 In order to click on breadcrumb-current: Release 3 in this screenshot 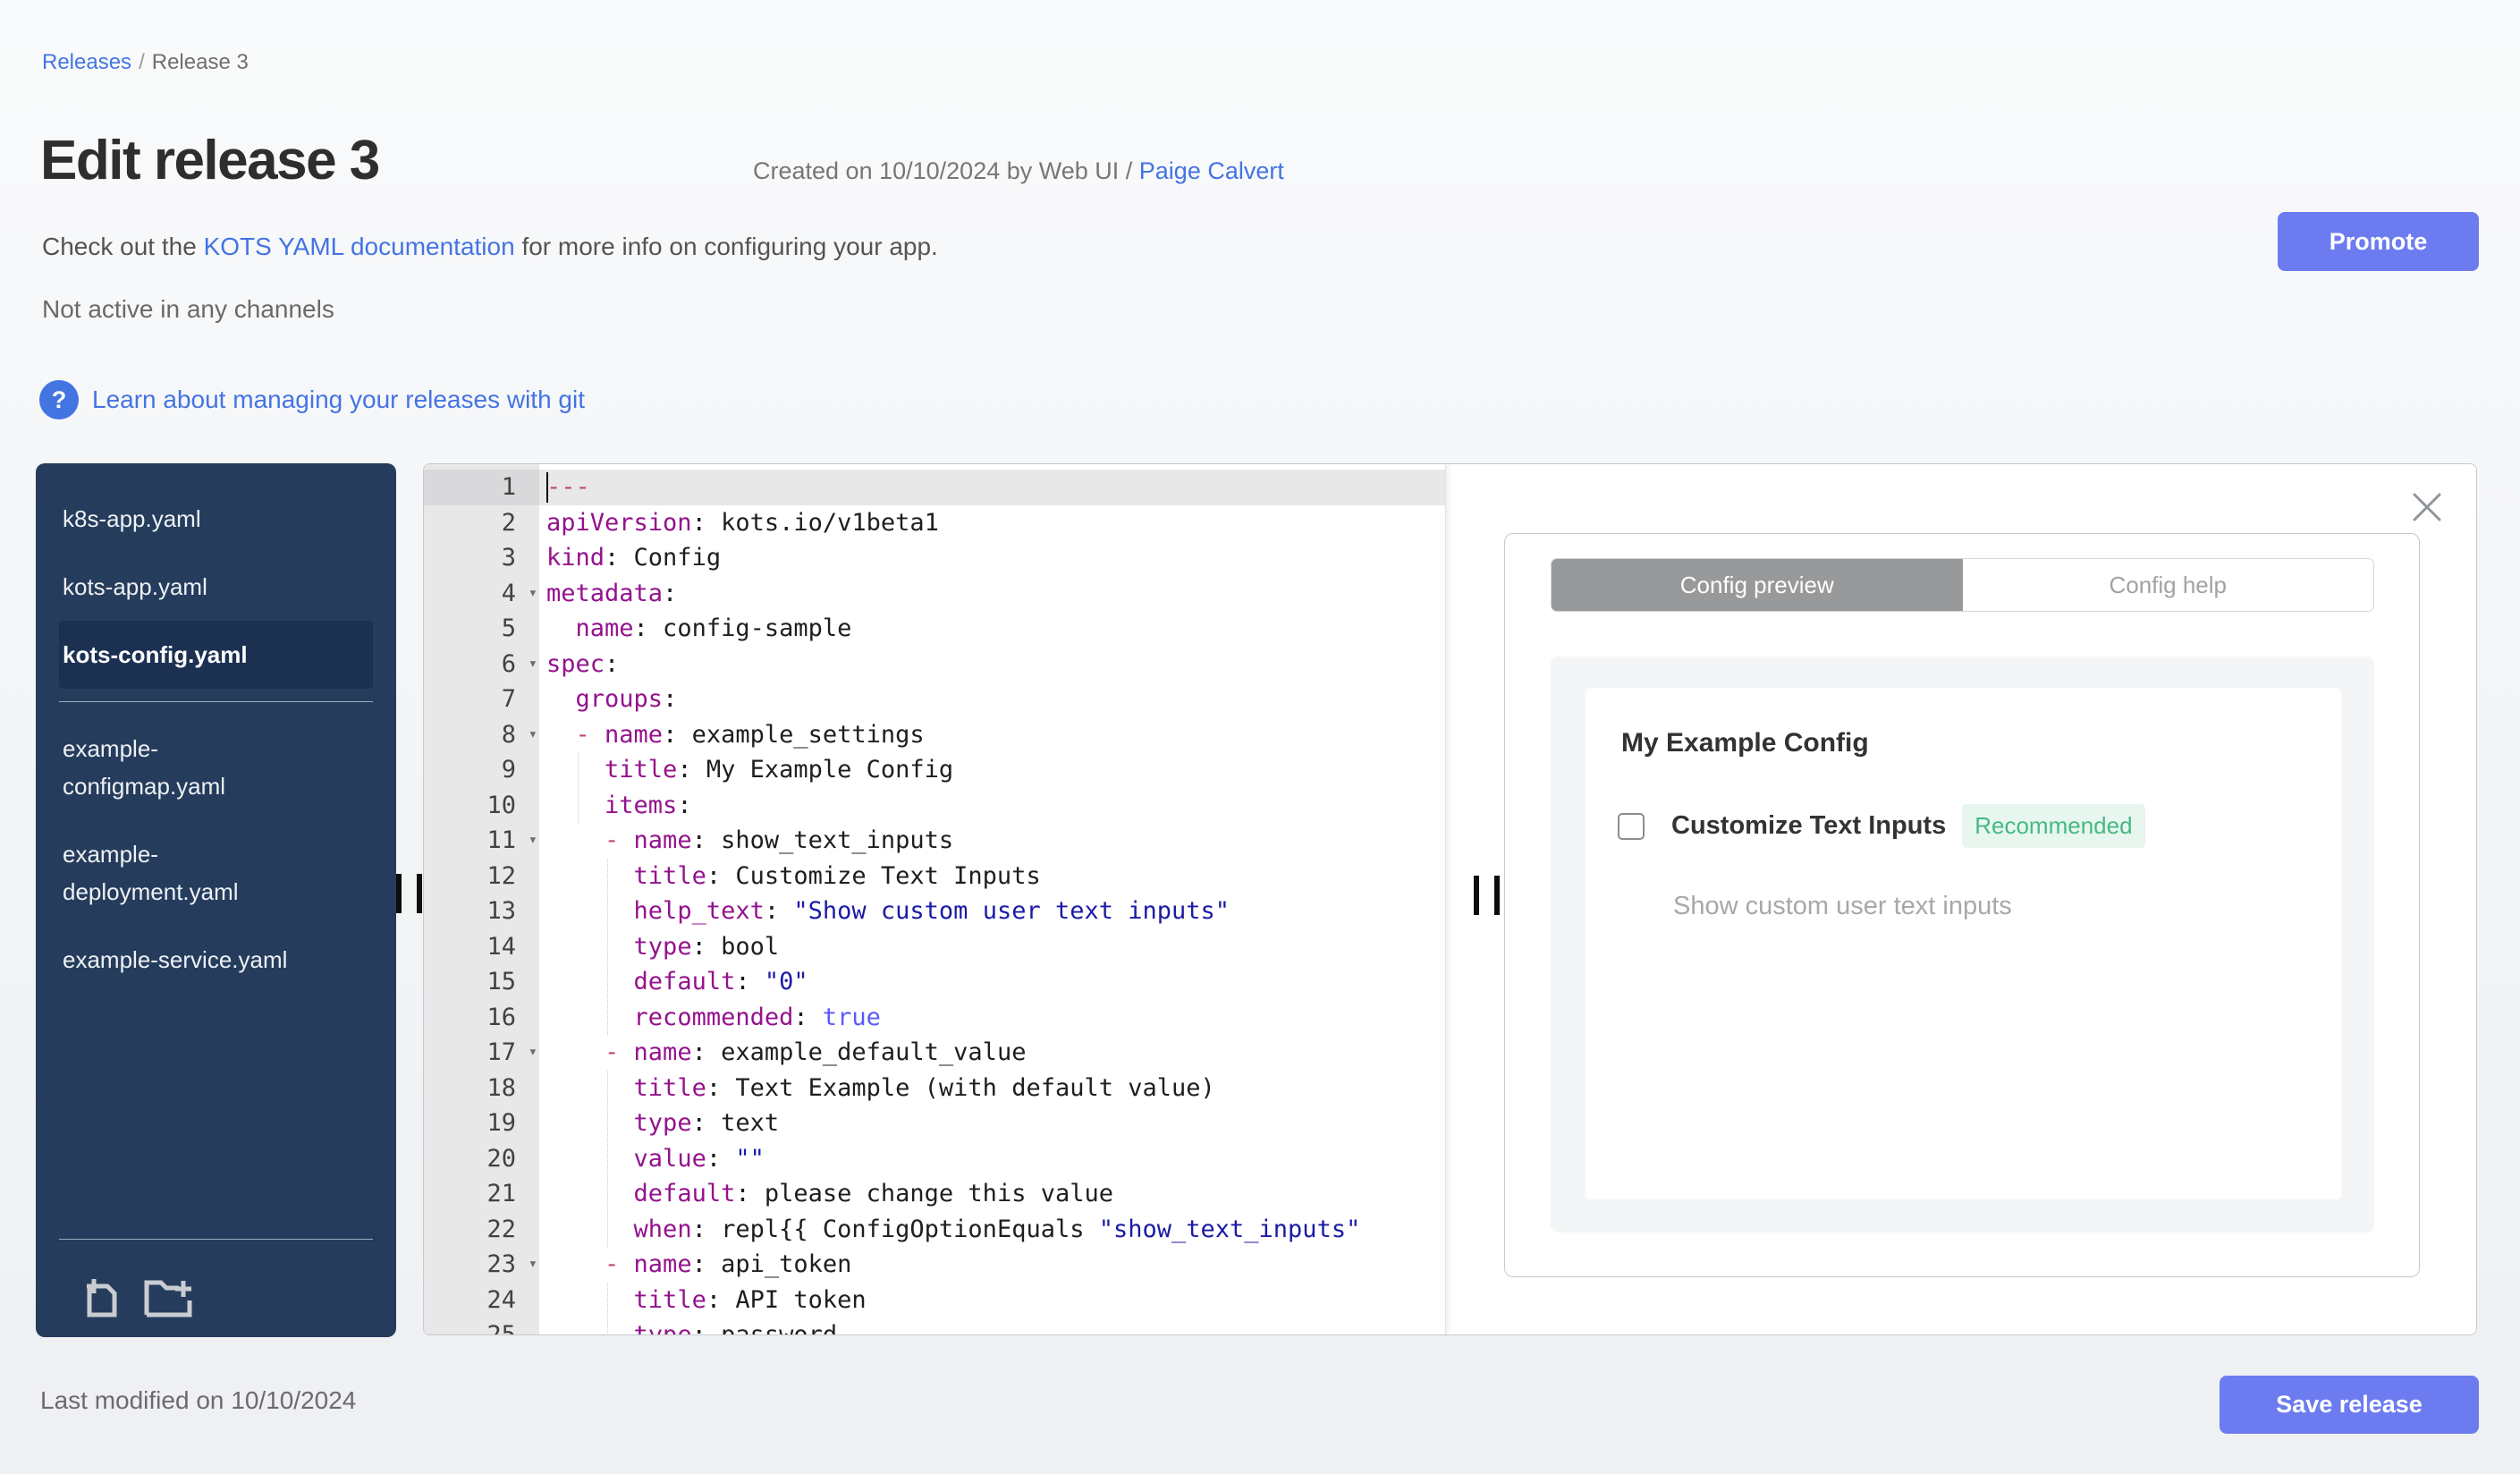, I will do `click(200, 62)`.